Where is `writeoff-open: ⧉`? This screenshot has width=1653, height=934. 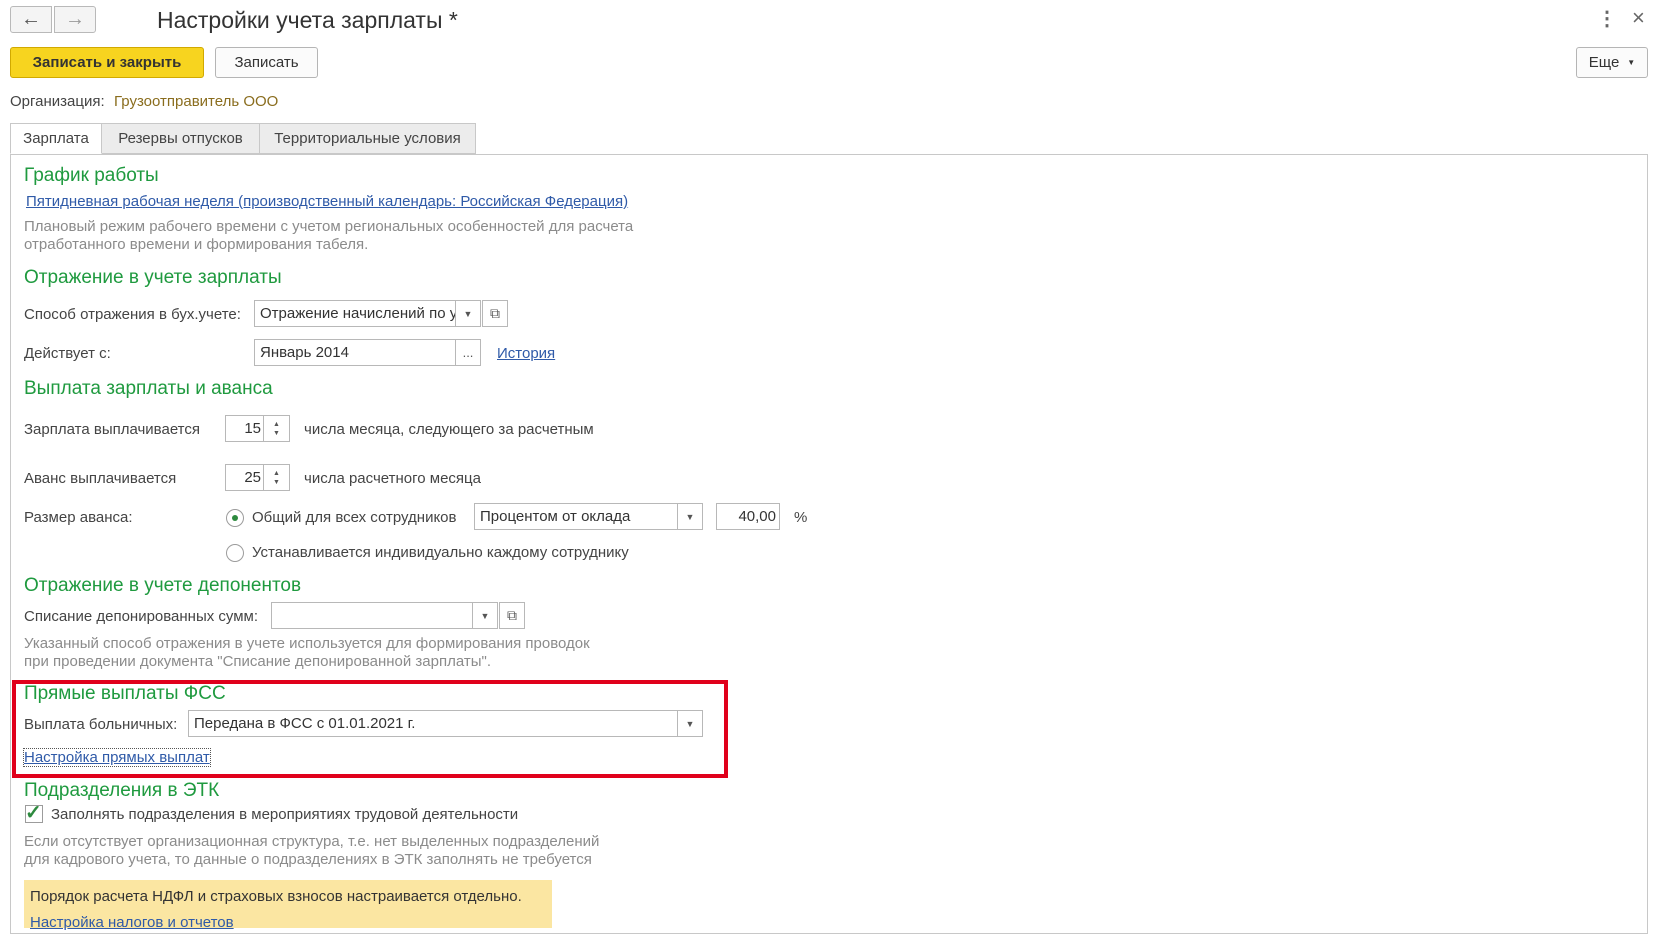
writeoff-open: ⧉ is located at coordinates (512, 615).